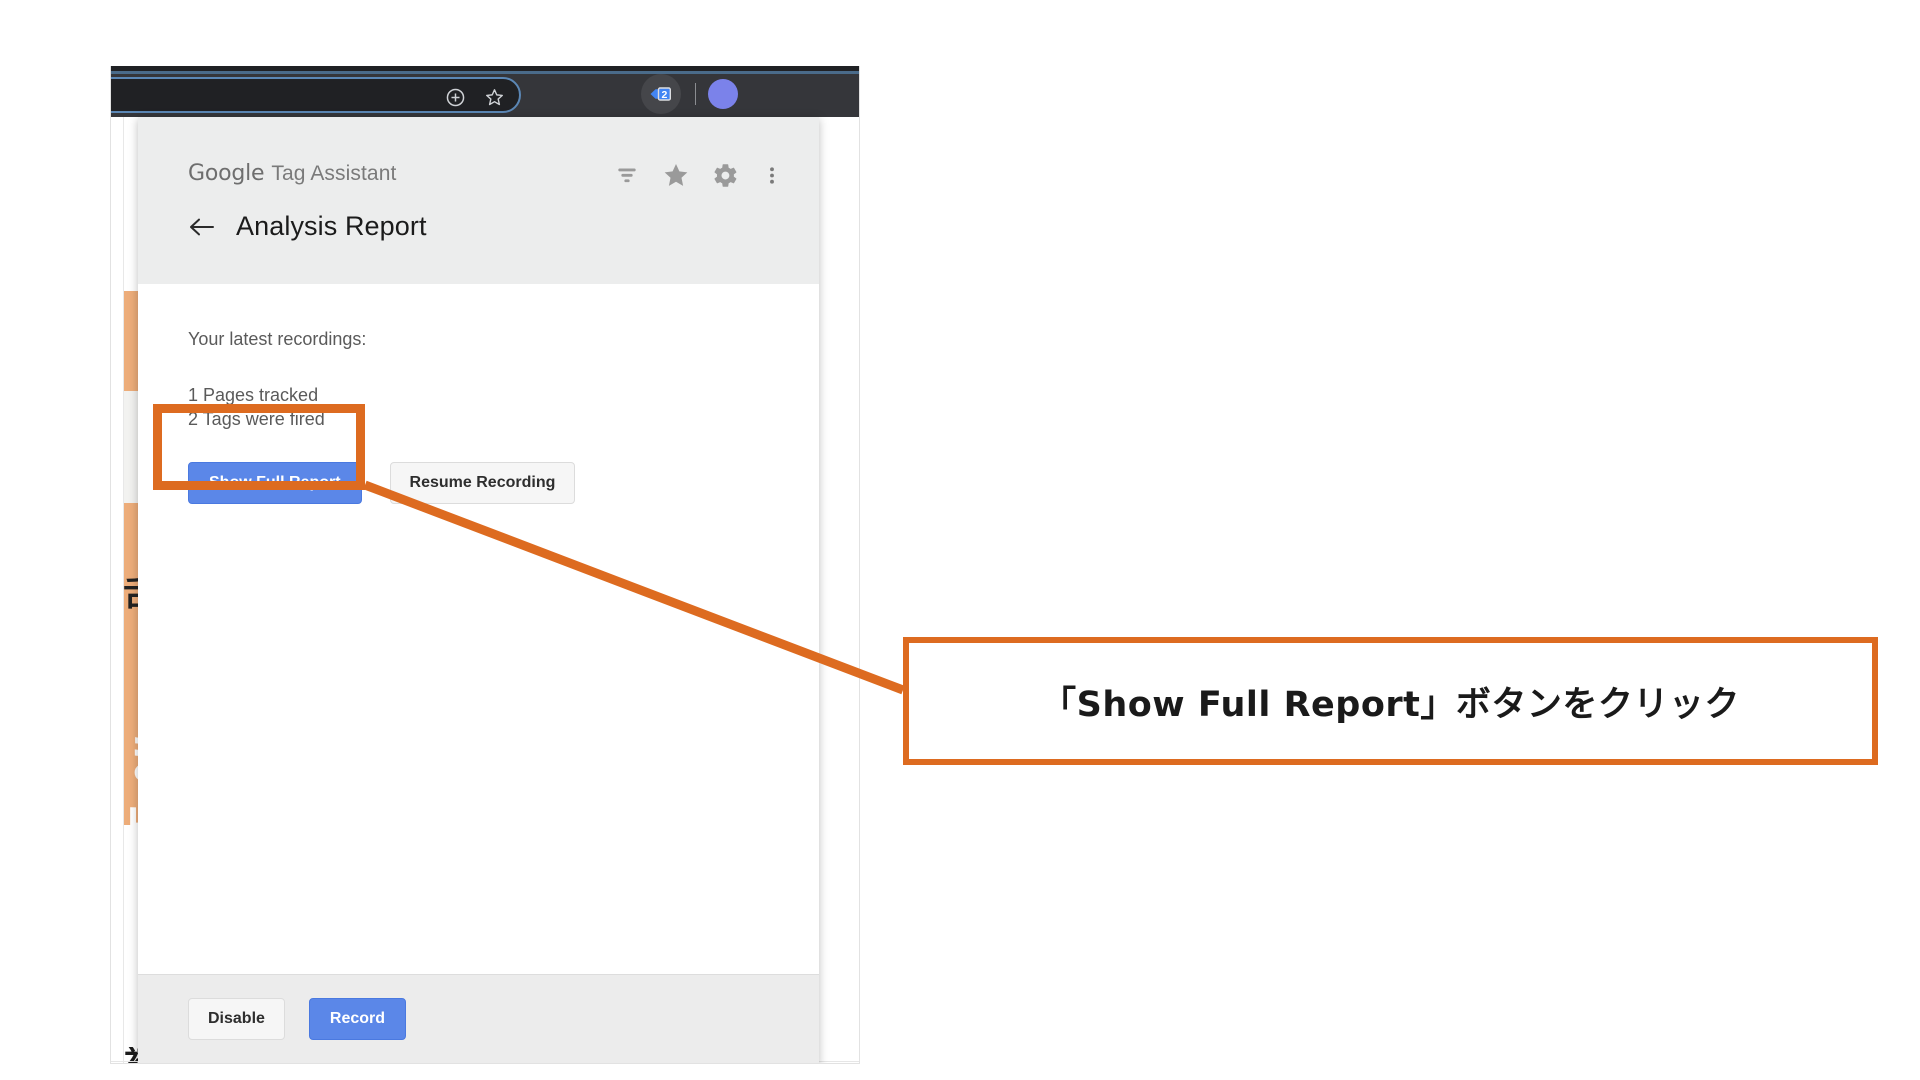  Describe the element at coordinates (772, 175) in the screenshot. I see `more-vert-icon` at that location.